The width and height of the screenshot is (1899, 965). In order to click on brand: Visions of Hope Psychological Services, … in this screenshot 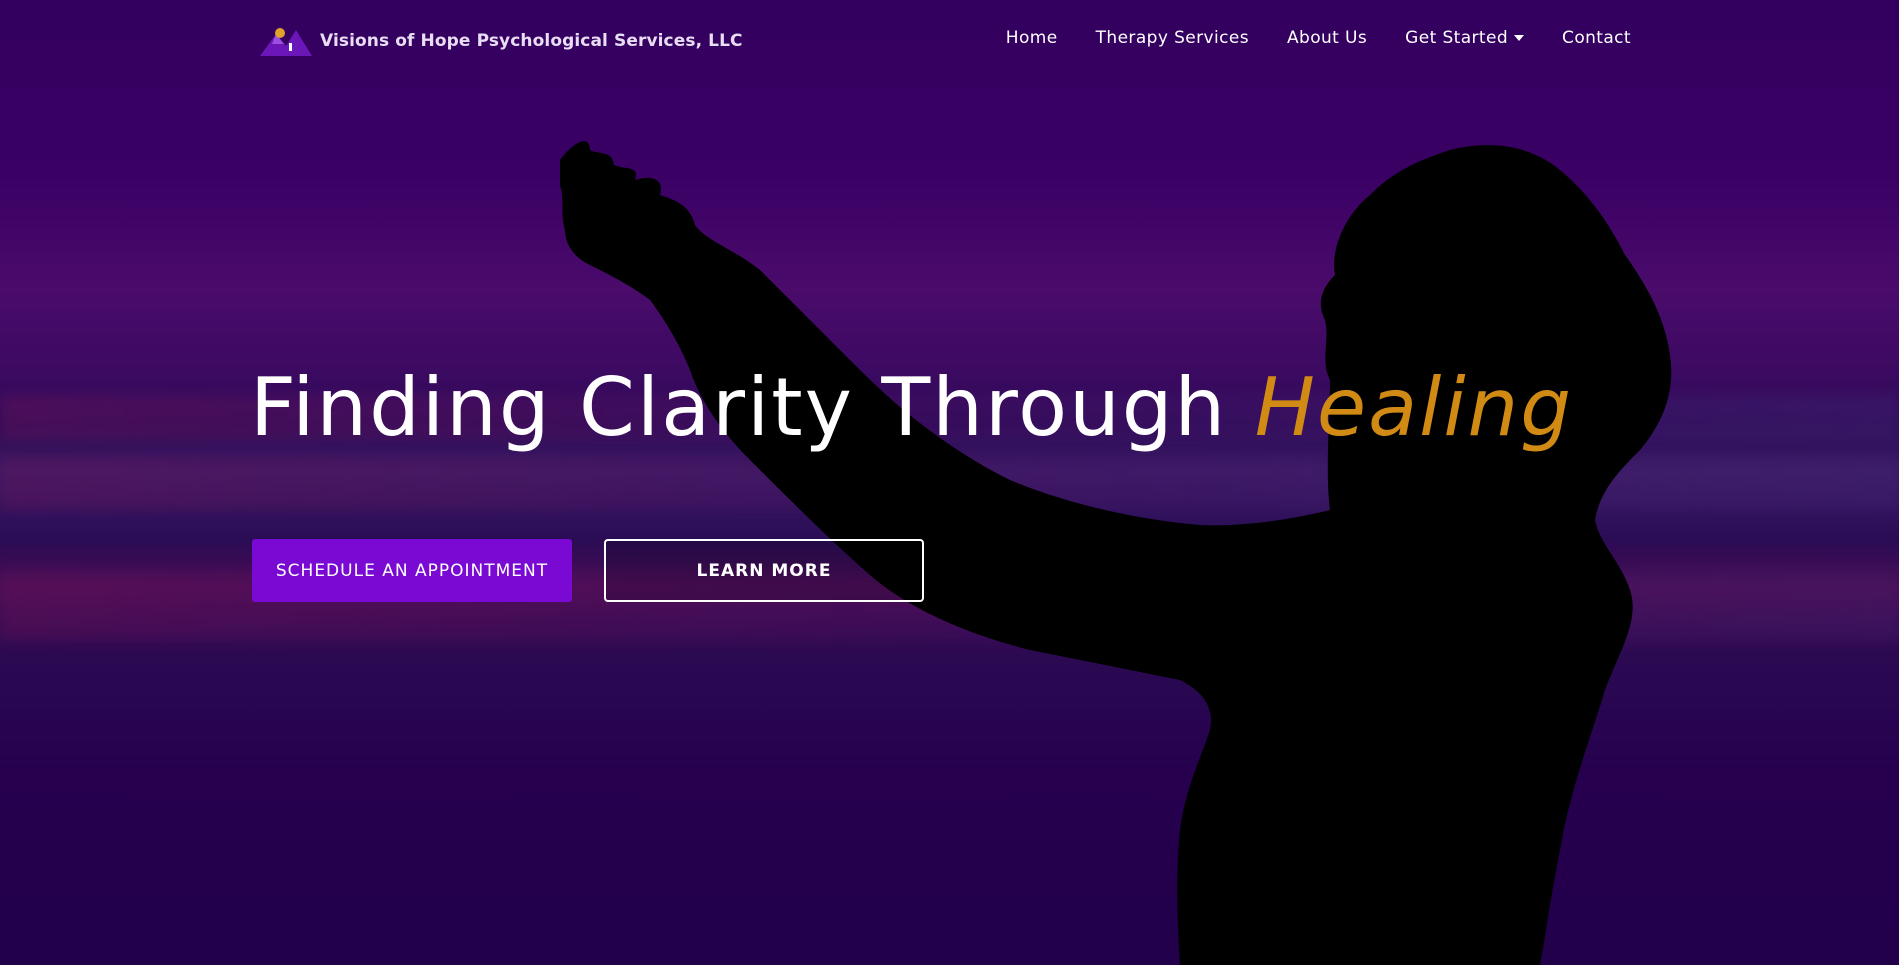, I will do `click(500, 41)`.